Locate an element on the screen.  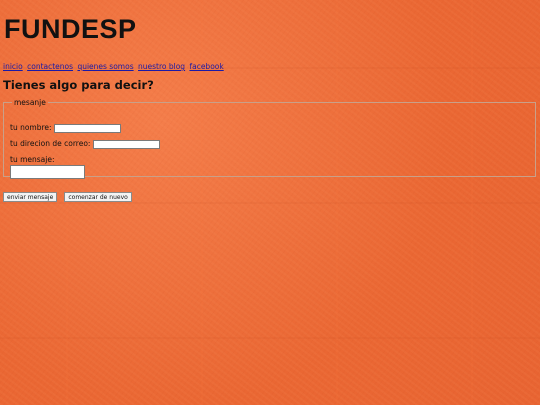
name-row: tu nombre: is located at coordinates (65, 128).